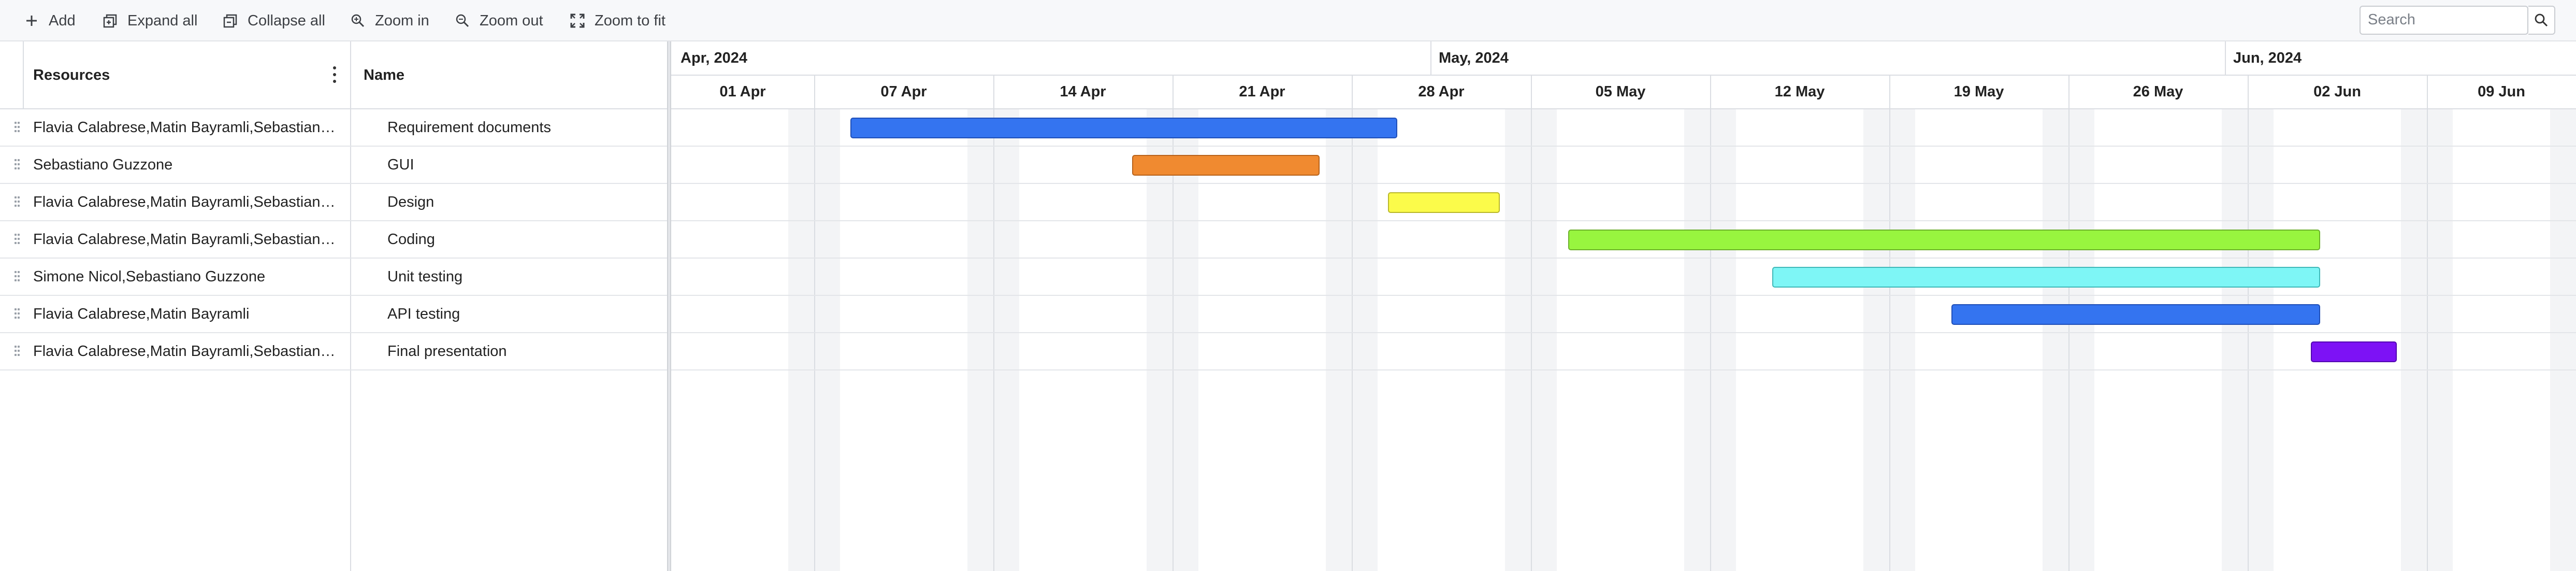 The width and height of the screenshot is (2576, 571). Describe the element at coordinates (424, 277) in the screenshot. I see `name-cell: Unit testing` at that location.